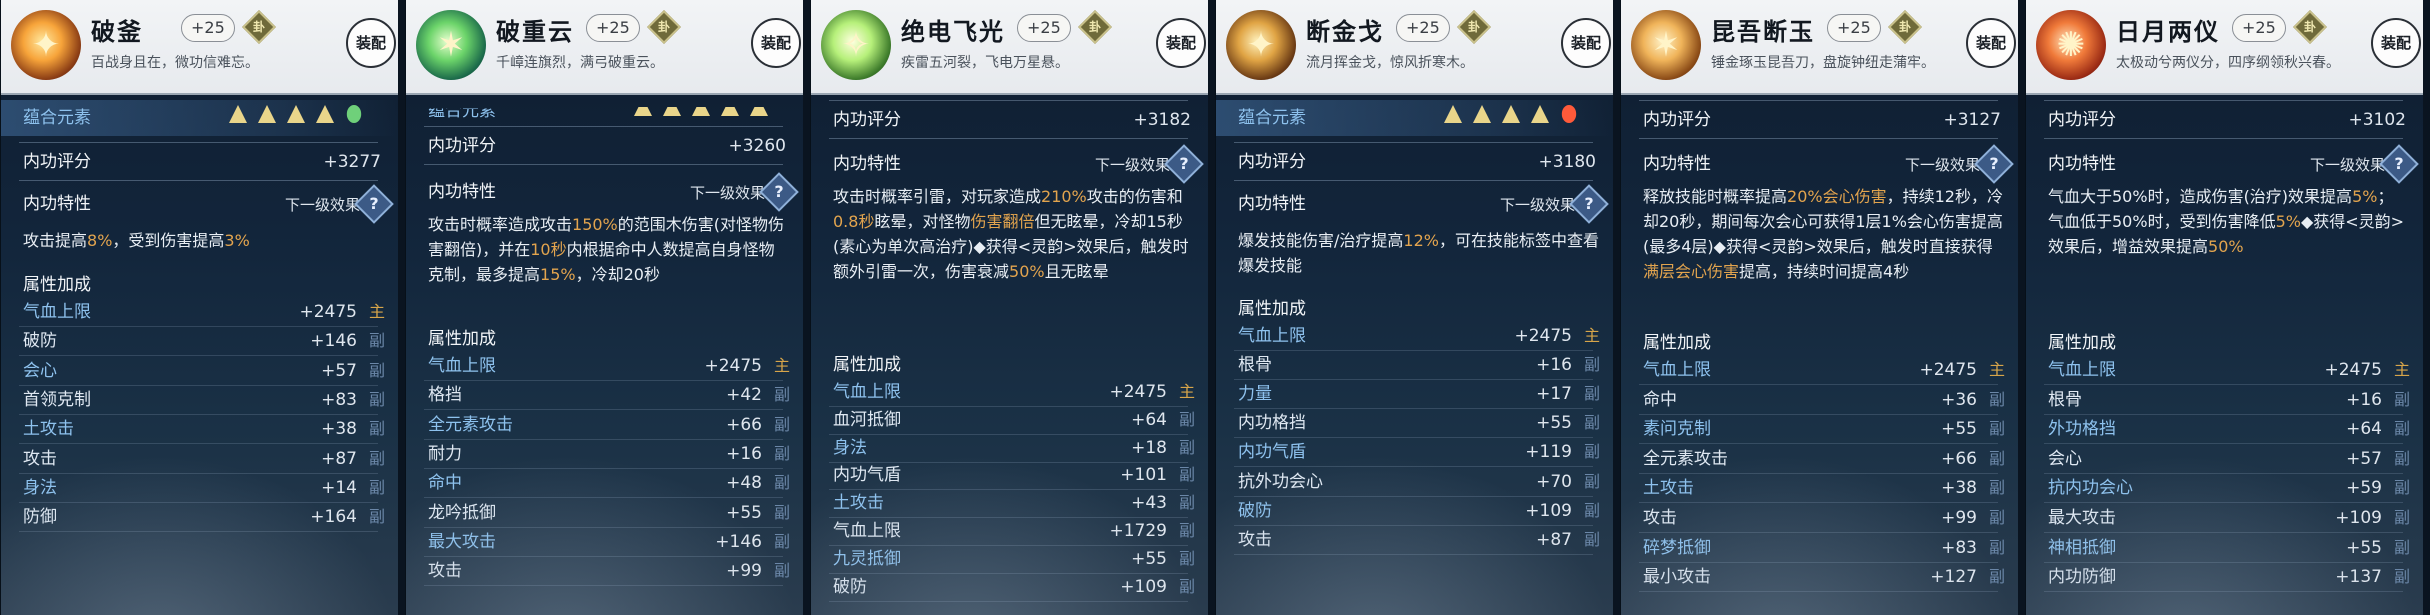 The width and height of the screenshot is (2430, 615). What do you see at coordinates (2224, 577) in the screenshot?
I see `attr-row: 内功防御 +137 副` at bounding box center [2224, 577].